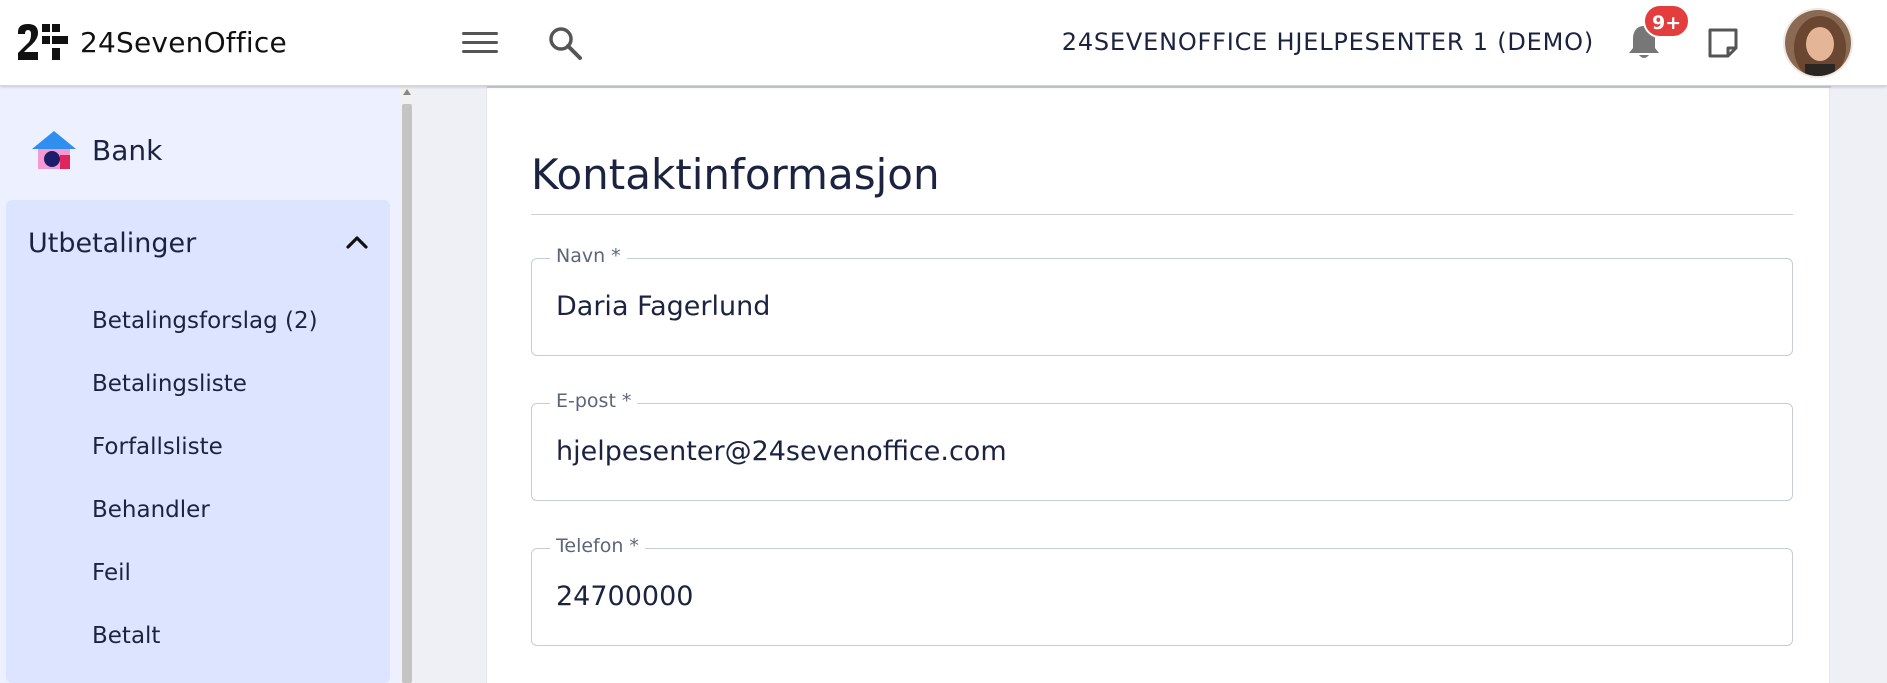 The width and height of the screenshot is (1887, 683). I want to click on brand-name: 24SevenOffice, so click(183, 42).